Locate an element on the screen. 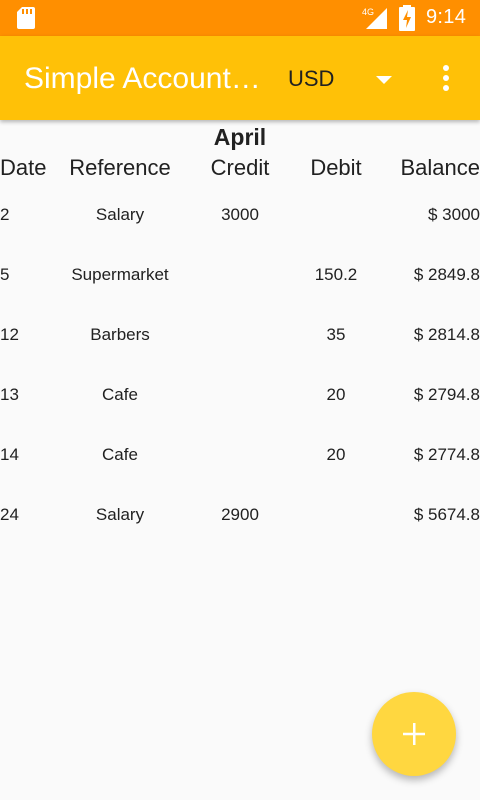 Image resolution: width=480 pixels, height=800 pixels. battery-charging-icon is located at coordinates (407, 18).